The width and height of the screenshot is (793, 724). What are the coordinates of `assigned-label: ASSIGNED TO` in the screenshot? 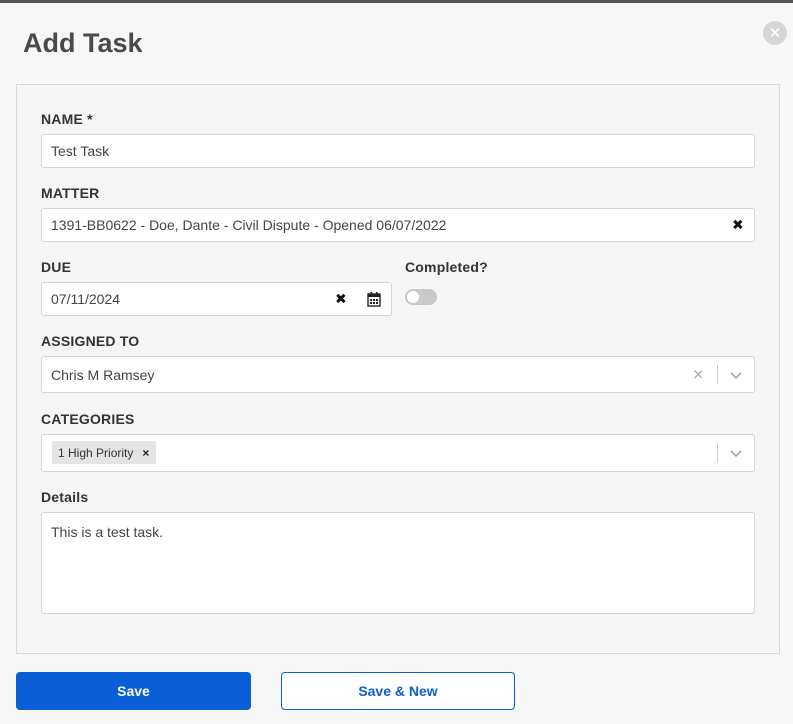 It's located at (90, 341).